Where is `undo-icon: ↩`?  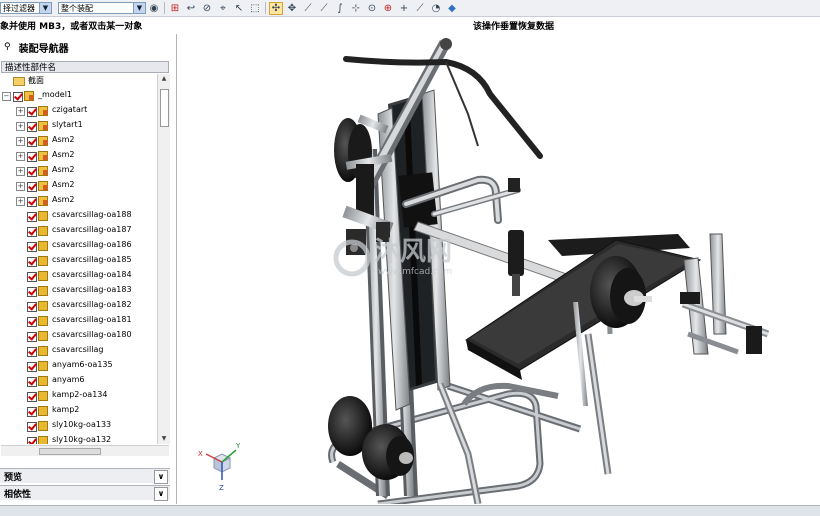 undo-icon: ↩ is located at coordinates (191, 8).